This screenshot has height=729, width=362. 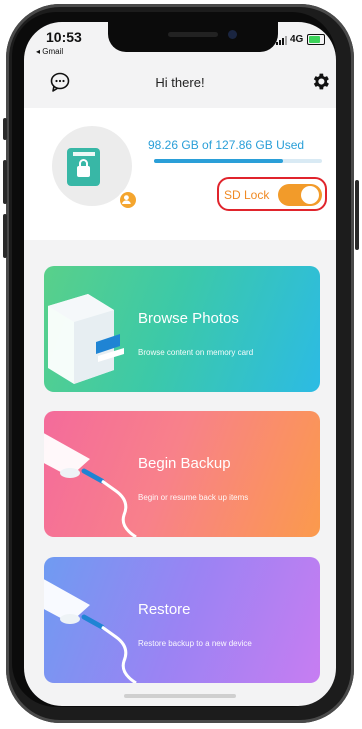 I want to click on begin-backup-title: Begin Backup, so click(x=184, y=463).